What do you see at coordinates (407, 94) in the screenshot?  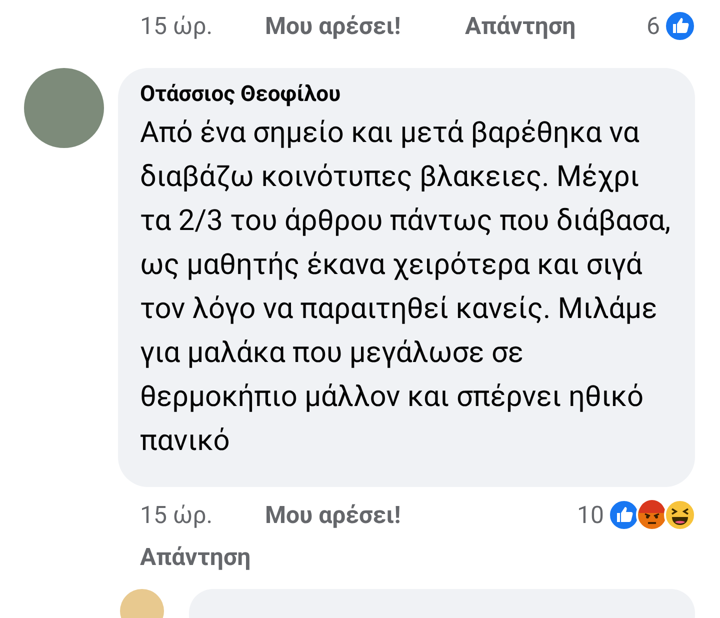 I see `comment-author: Οτάσσιος Θεοφίλου` at bounding box center [407, 94].